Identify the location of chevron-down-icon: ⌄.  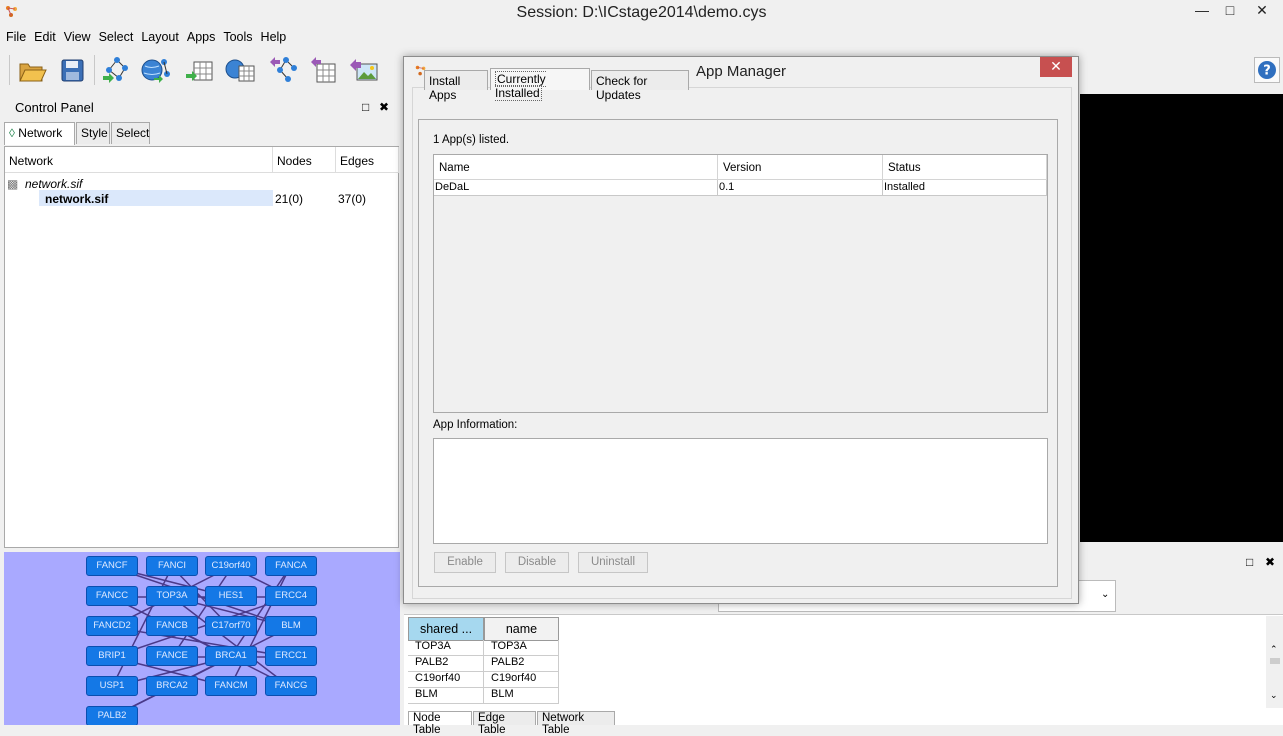
(1105, 594).